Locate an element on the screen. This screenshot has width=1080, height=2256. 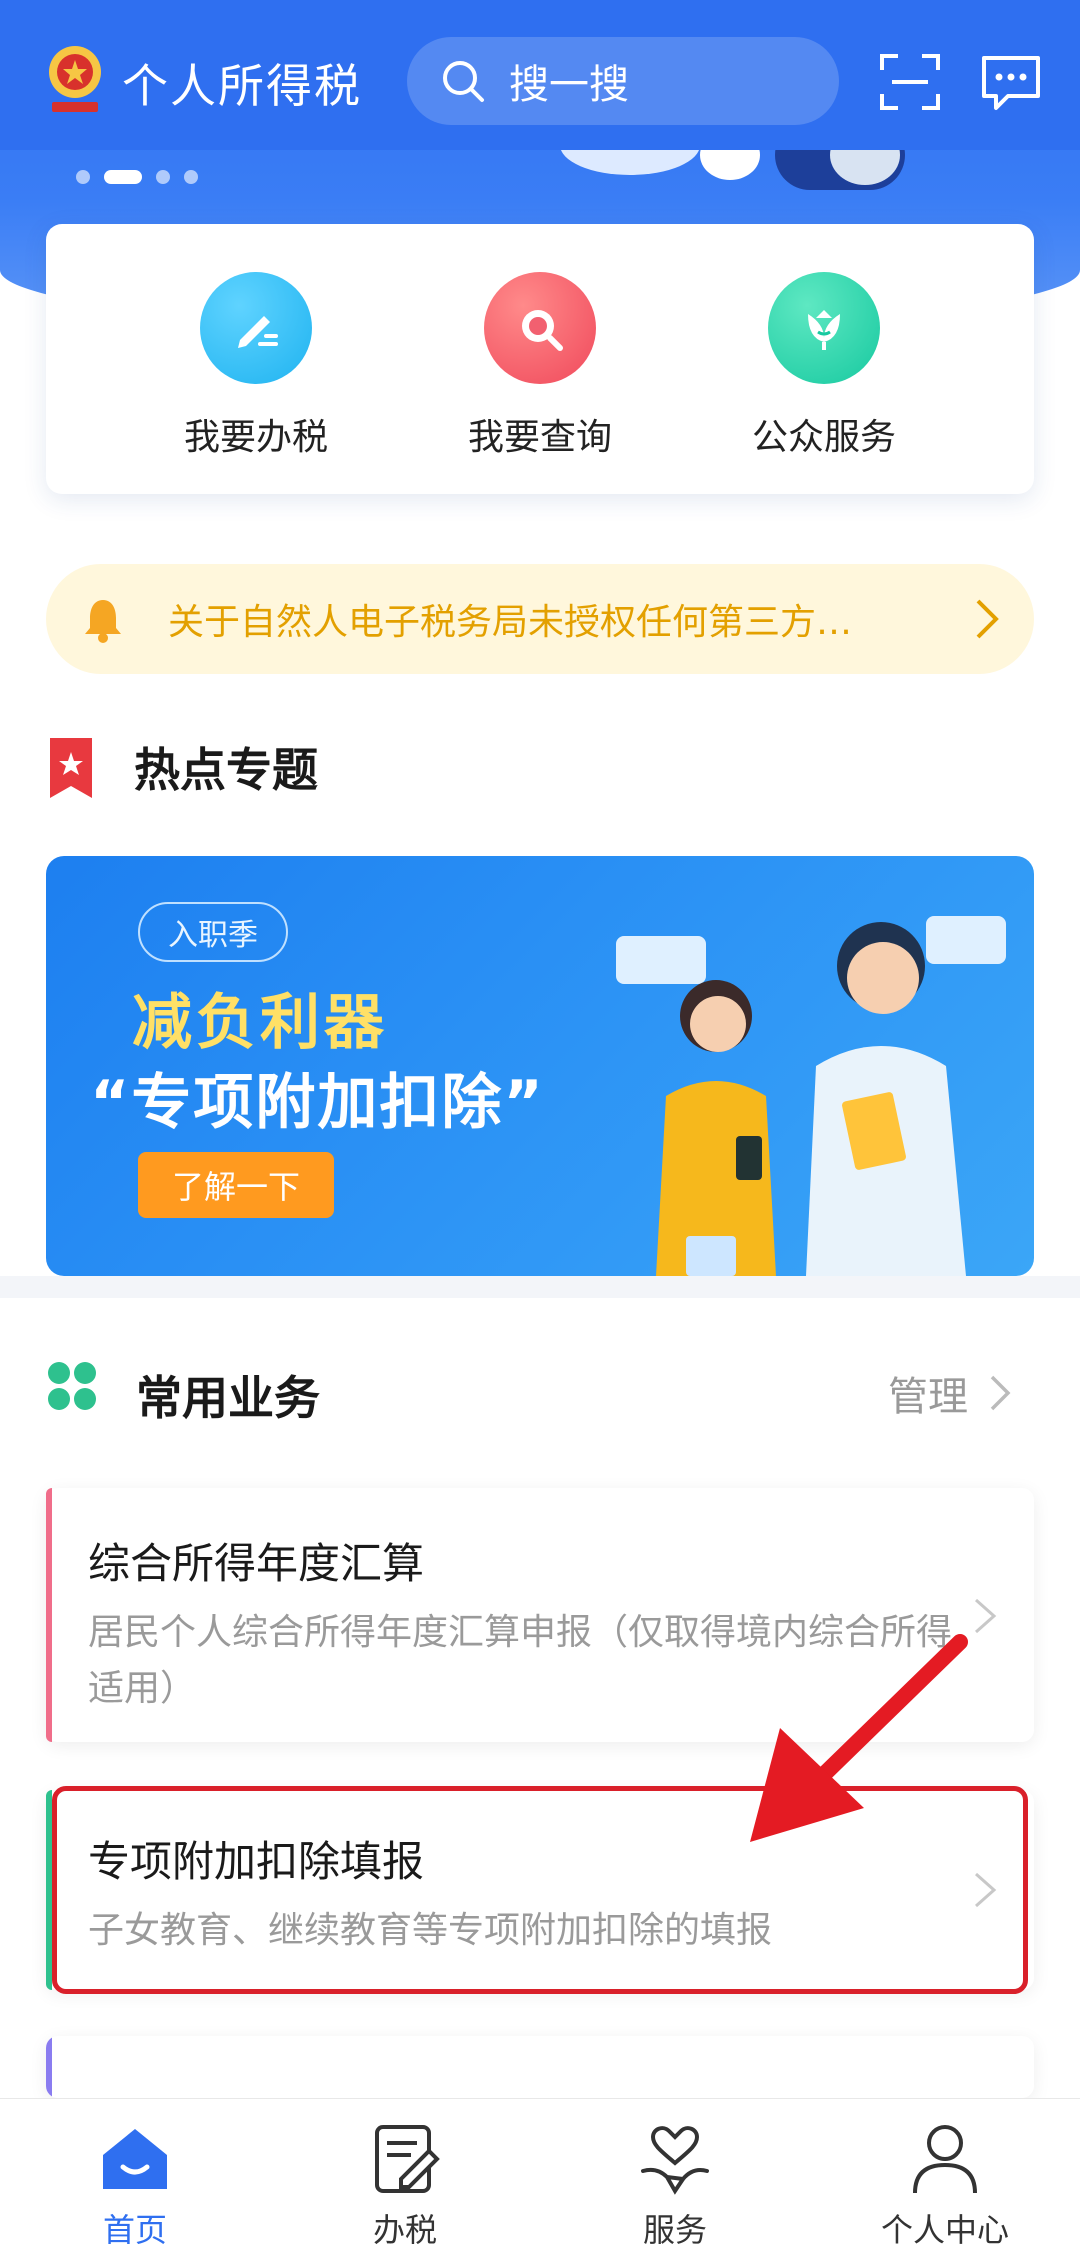
quick-entry-public-service: 公众服务 is located at coordinates (824, 366).